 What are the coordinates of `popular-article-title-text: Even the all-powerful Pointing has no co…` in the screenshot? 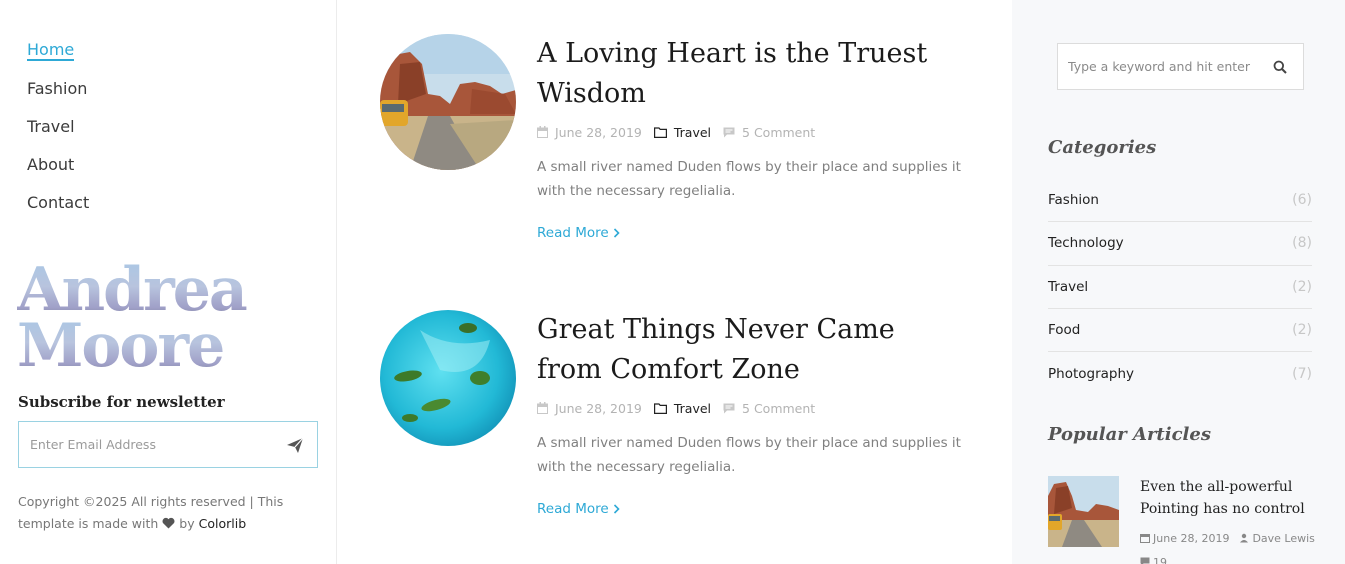 It's located at (1222, 498).